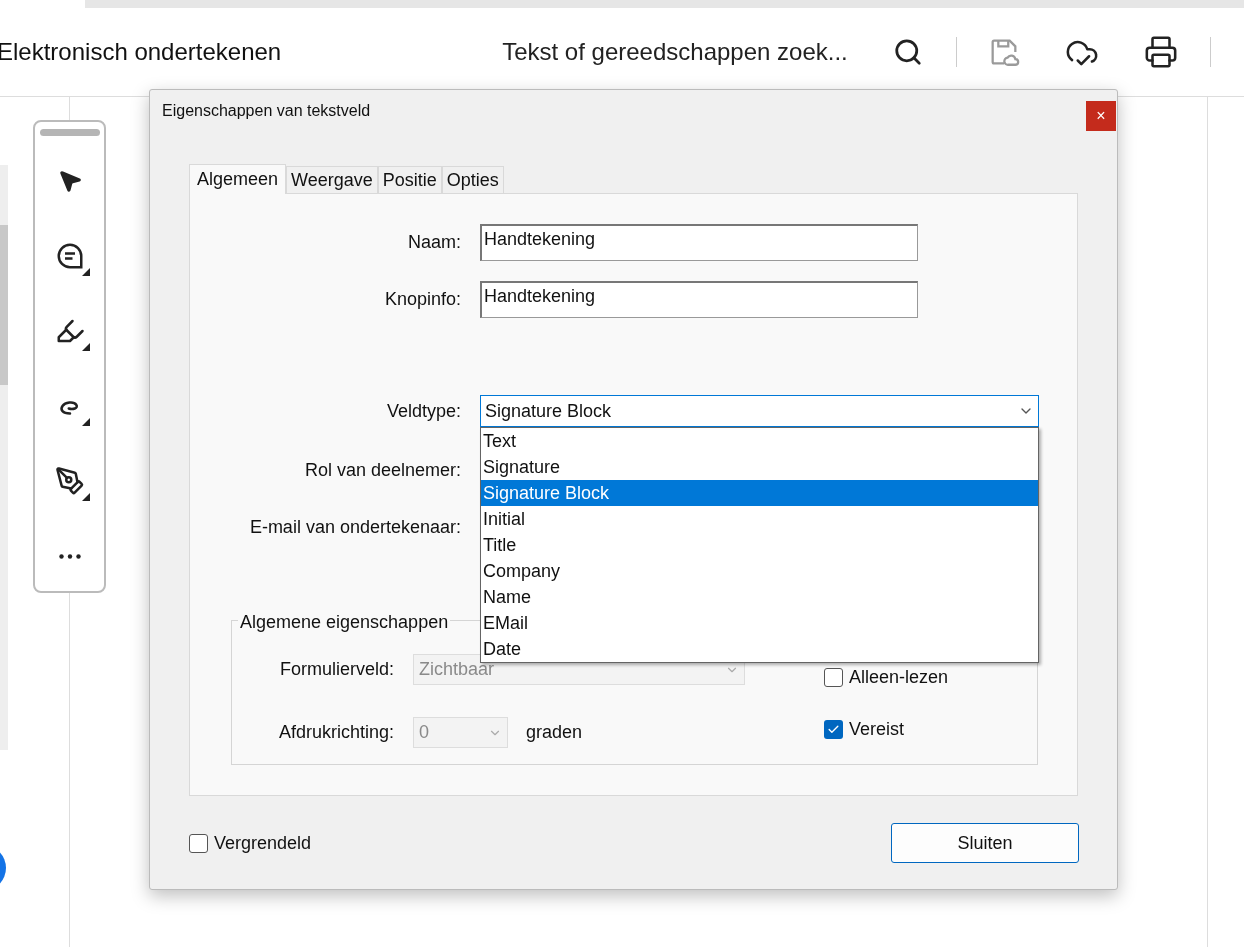 The image size is (1244, 947). What do you see at coordinates (759, 519) in the screenshot?
I see `dropdown-option: Initial` at bounding box center [759, 519].